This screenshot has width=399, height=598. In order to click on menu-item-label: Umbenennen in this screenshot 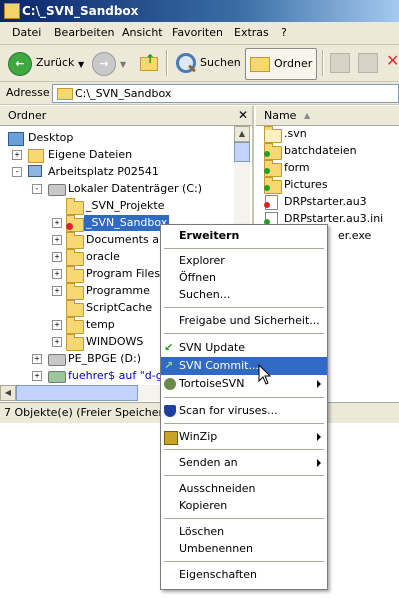, I will do `click(216, 548)`.